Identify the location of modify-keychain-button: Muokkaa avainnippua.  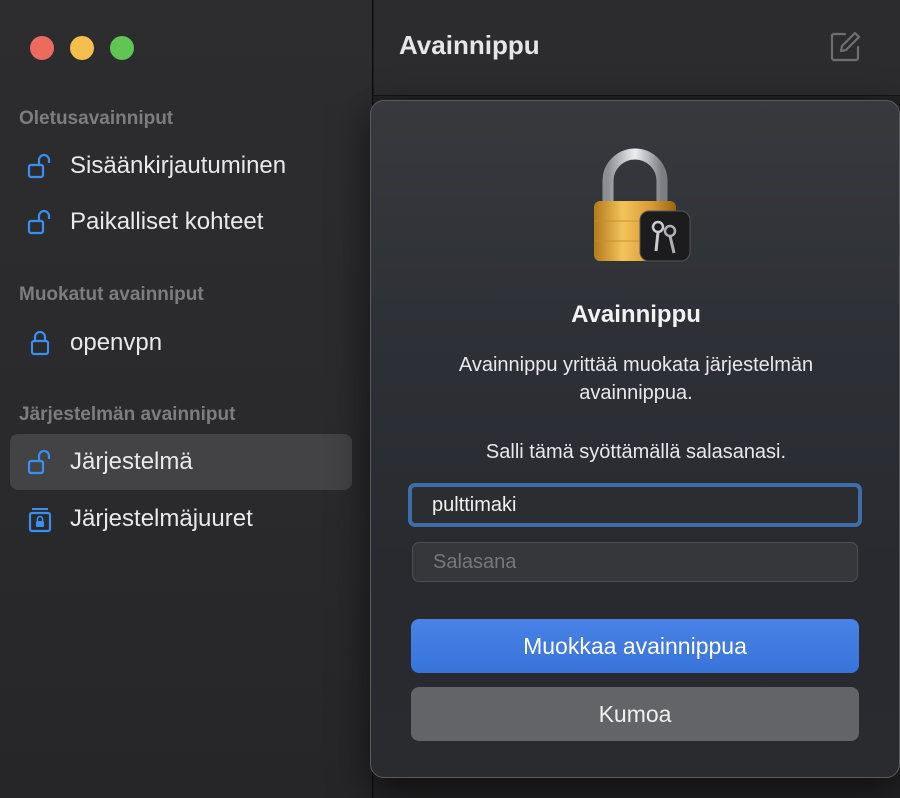
(635, 646).